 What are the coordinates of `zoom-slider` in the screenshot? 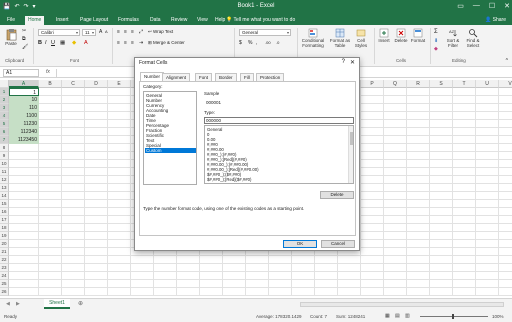 It's located at (454, 316).